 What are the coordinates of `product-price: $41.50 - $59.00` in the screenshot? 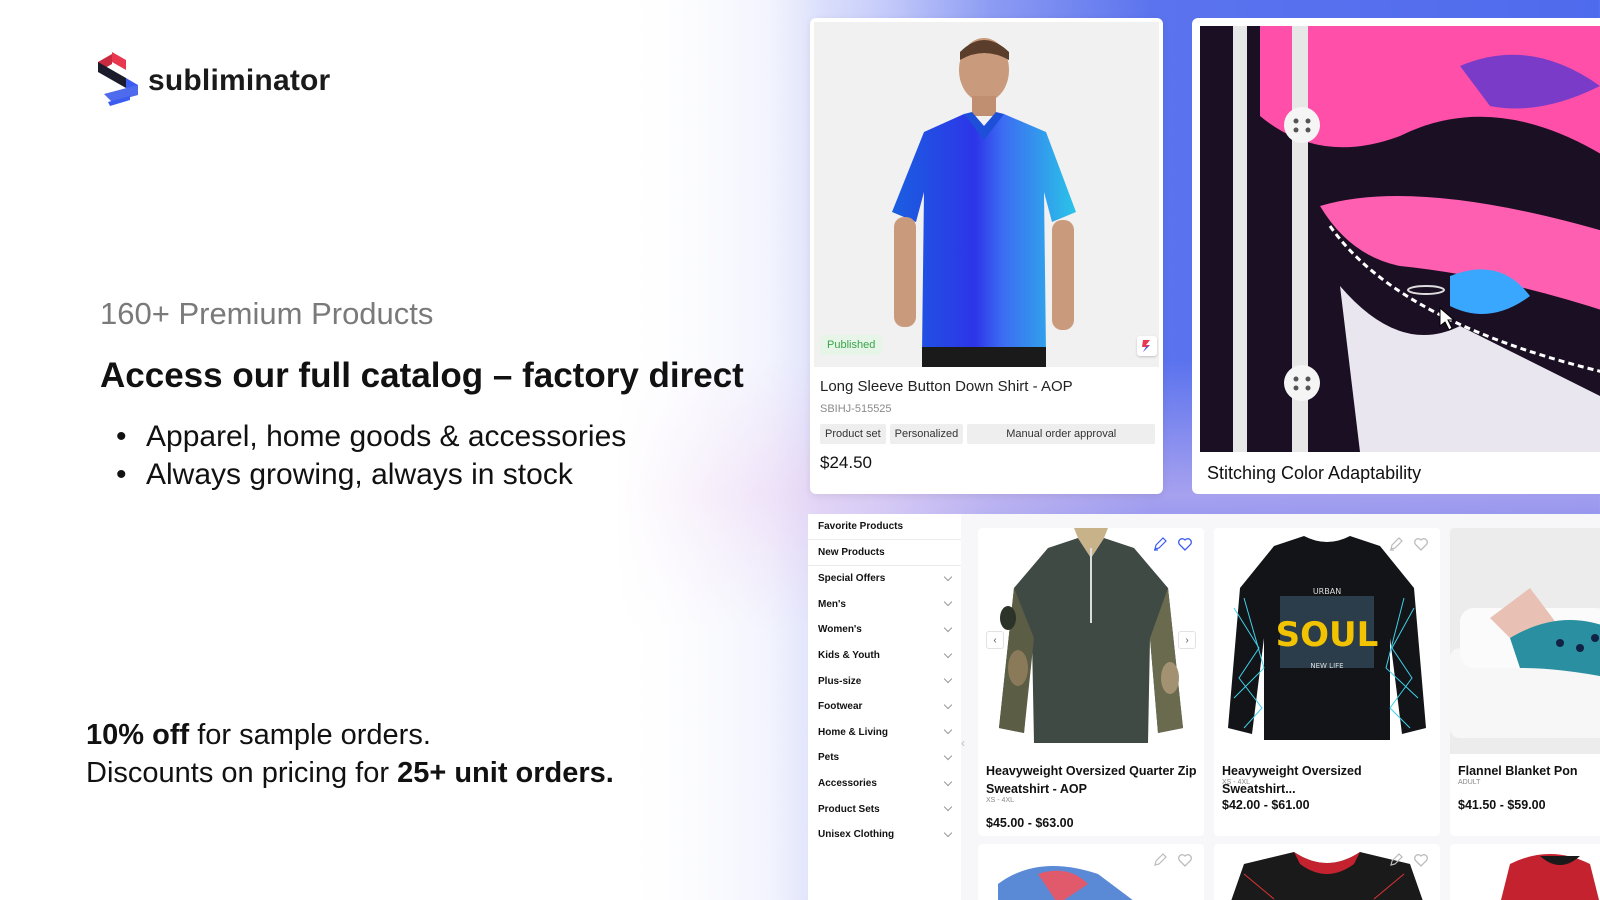 It's located at (1502, 805).